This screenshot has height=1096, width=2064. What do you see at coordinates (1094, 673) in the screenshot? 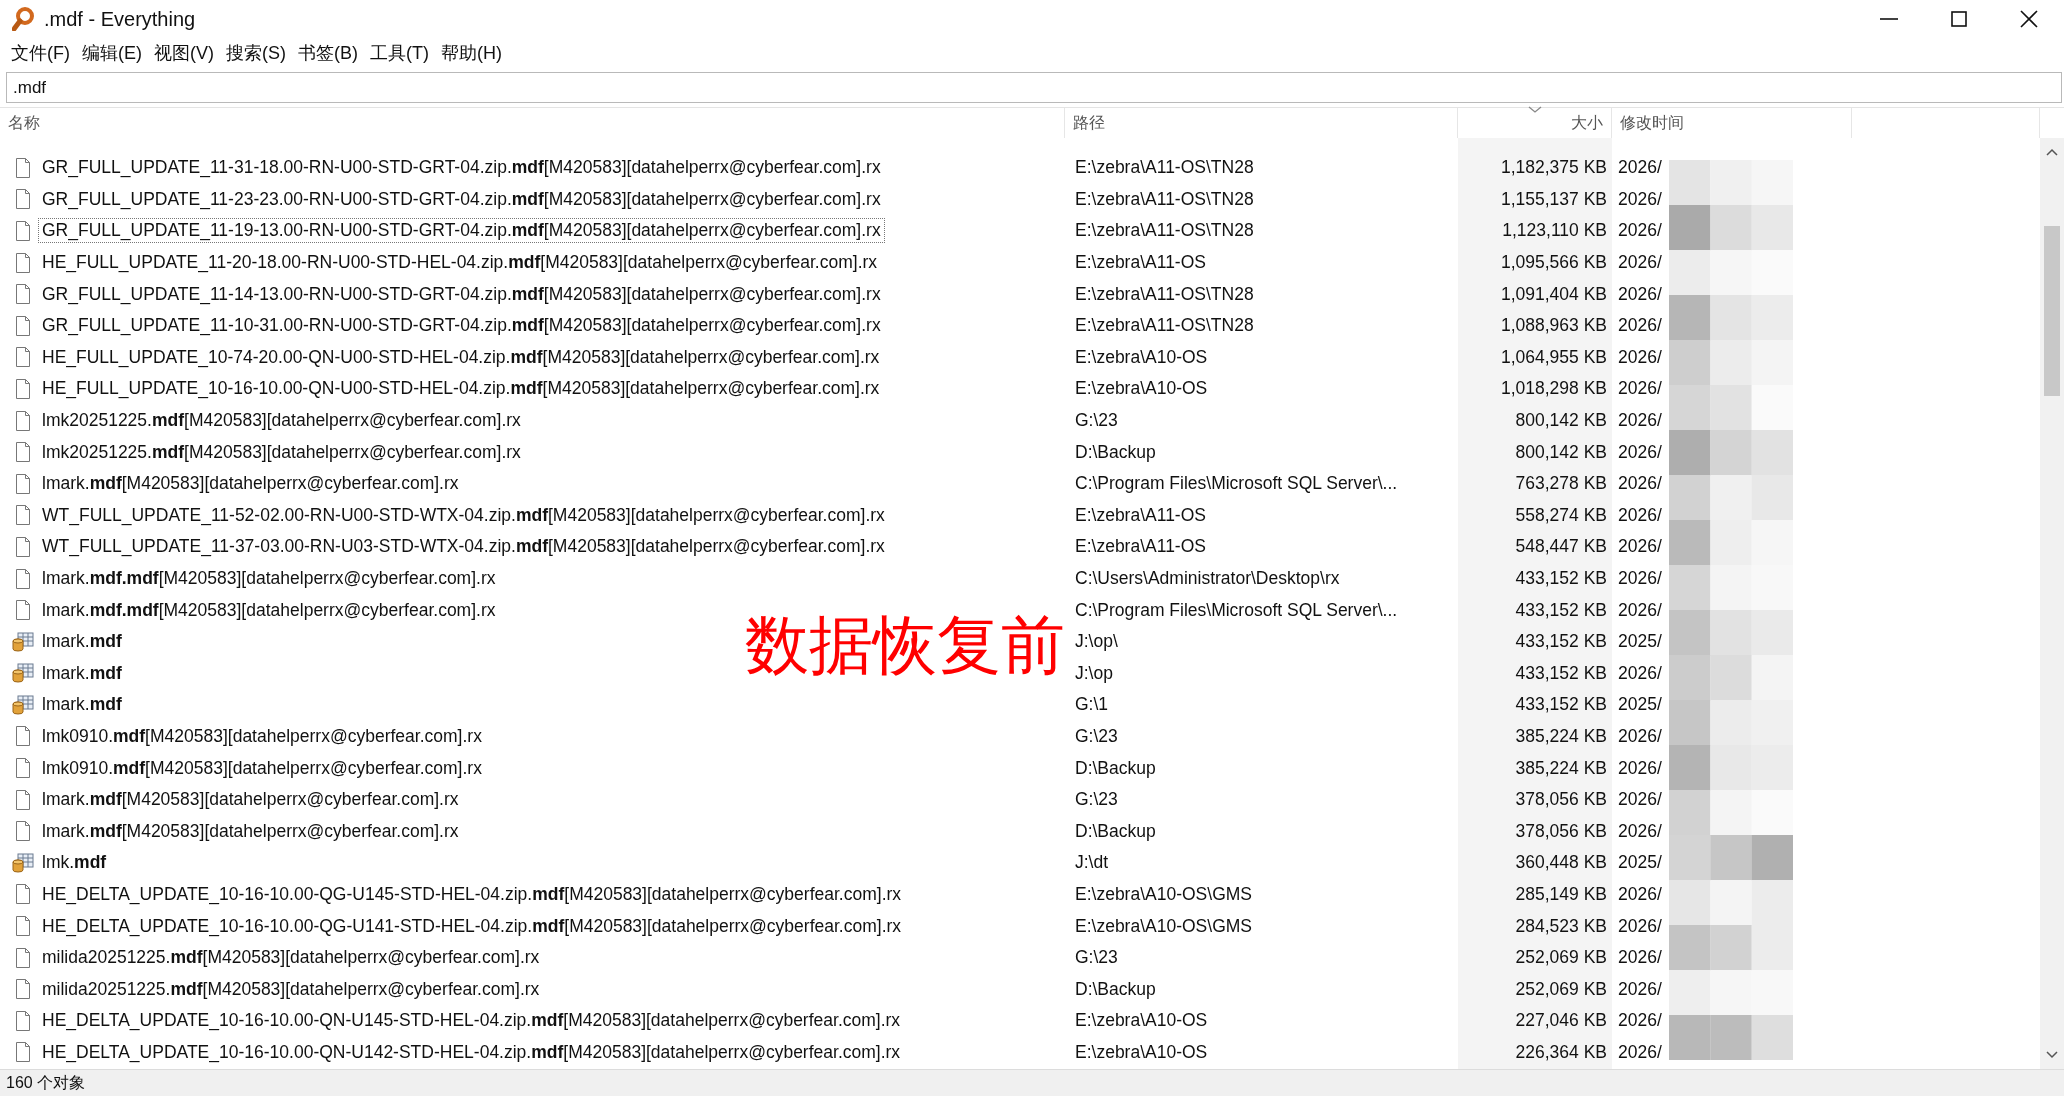
I see `path-cell-text: J:\op` at bounding box center [1094, 673].